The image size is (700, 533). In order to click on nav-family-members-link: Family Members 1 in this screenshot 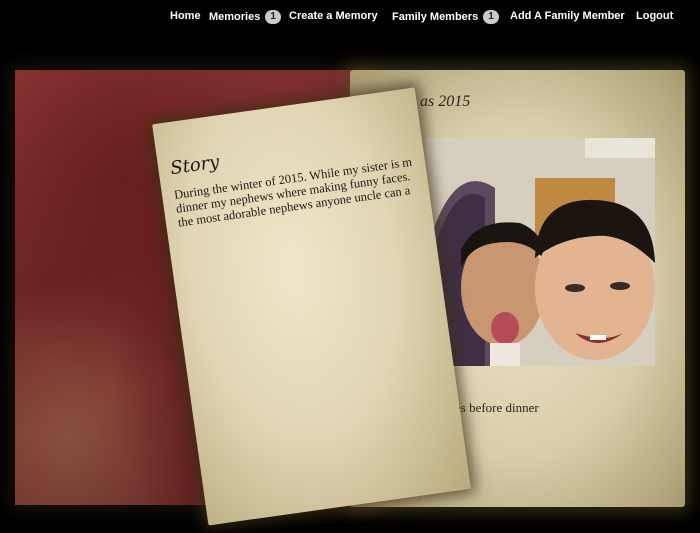, I will do `click(445, 17)`.